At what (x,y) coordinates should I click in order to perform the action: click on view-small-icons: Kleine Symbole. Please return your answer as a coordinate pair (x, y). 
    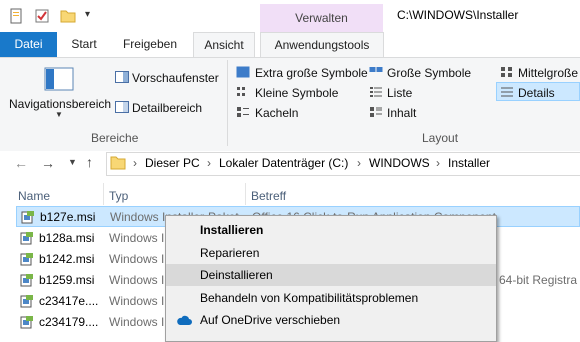
    Looking at the image, I should click on (296, 93).